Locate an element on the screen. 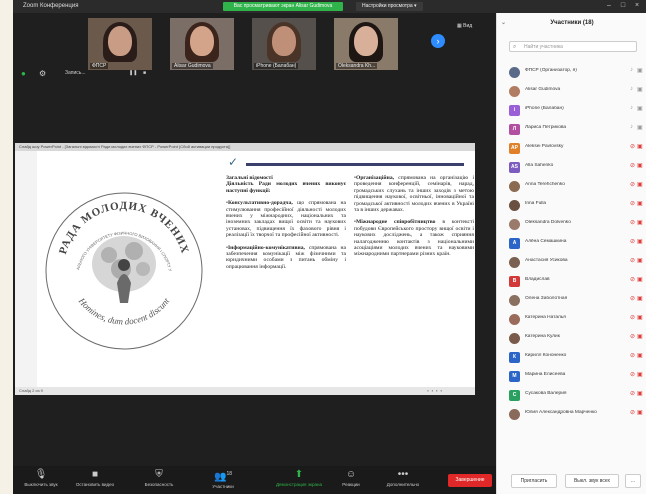 The width and height of the screenshot is (646, 494). thumbnail-name: Alisar Gudimova is located at coordinates (192, 66).